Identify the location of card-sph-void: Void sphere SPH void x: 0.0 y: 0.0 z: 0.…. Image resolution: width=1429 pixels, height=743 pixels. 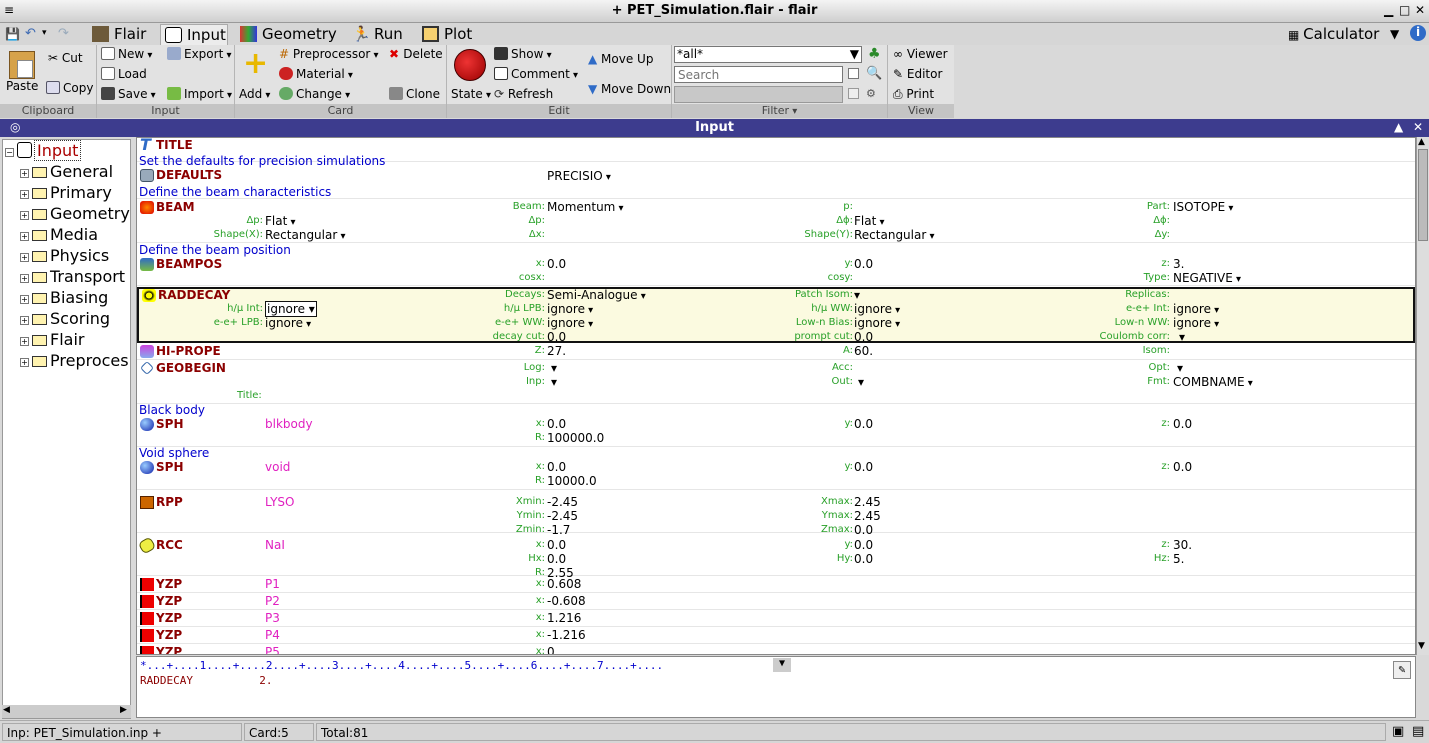
(776, 468).